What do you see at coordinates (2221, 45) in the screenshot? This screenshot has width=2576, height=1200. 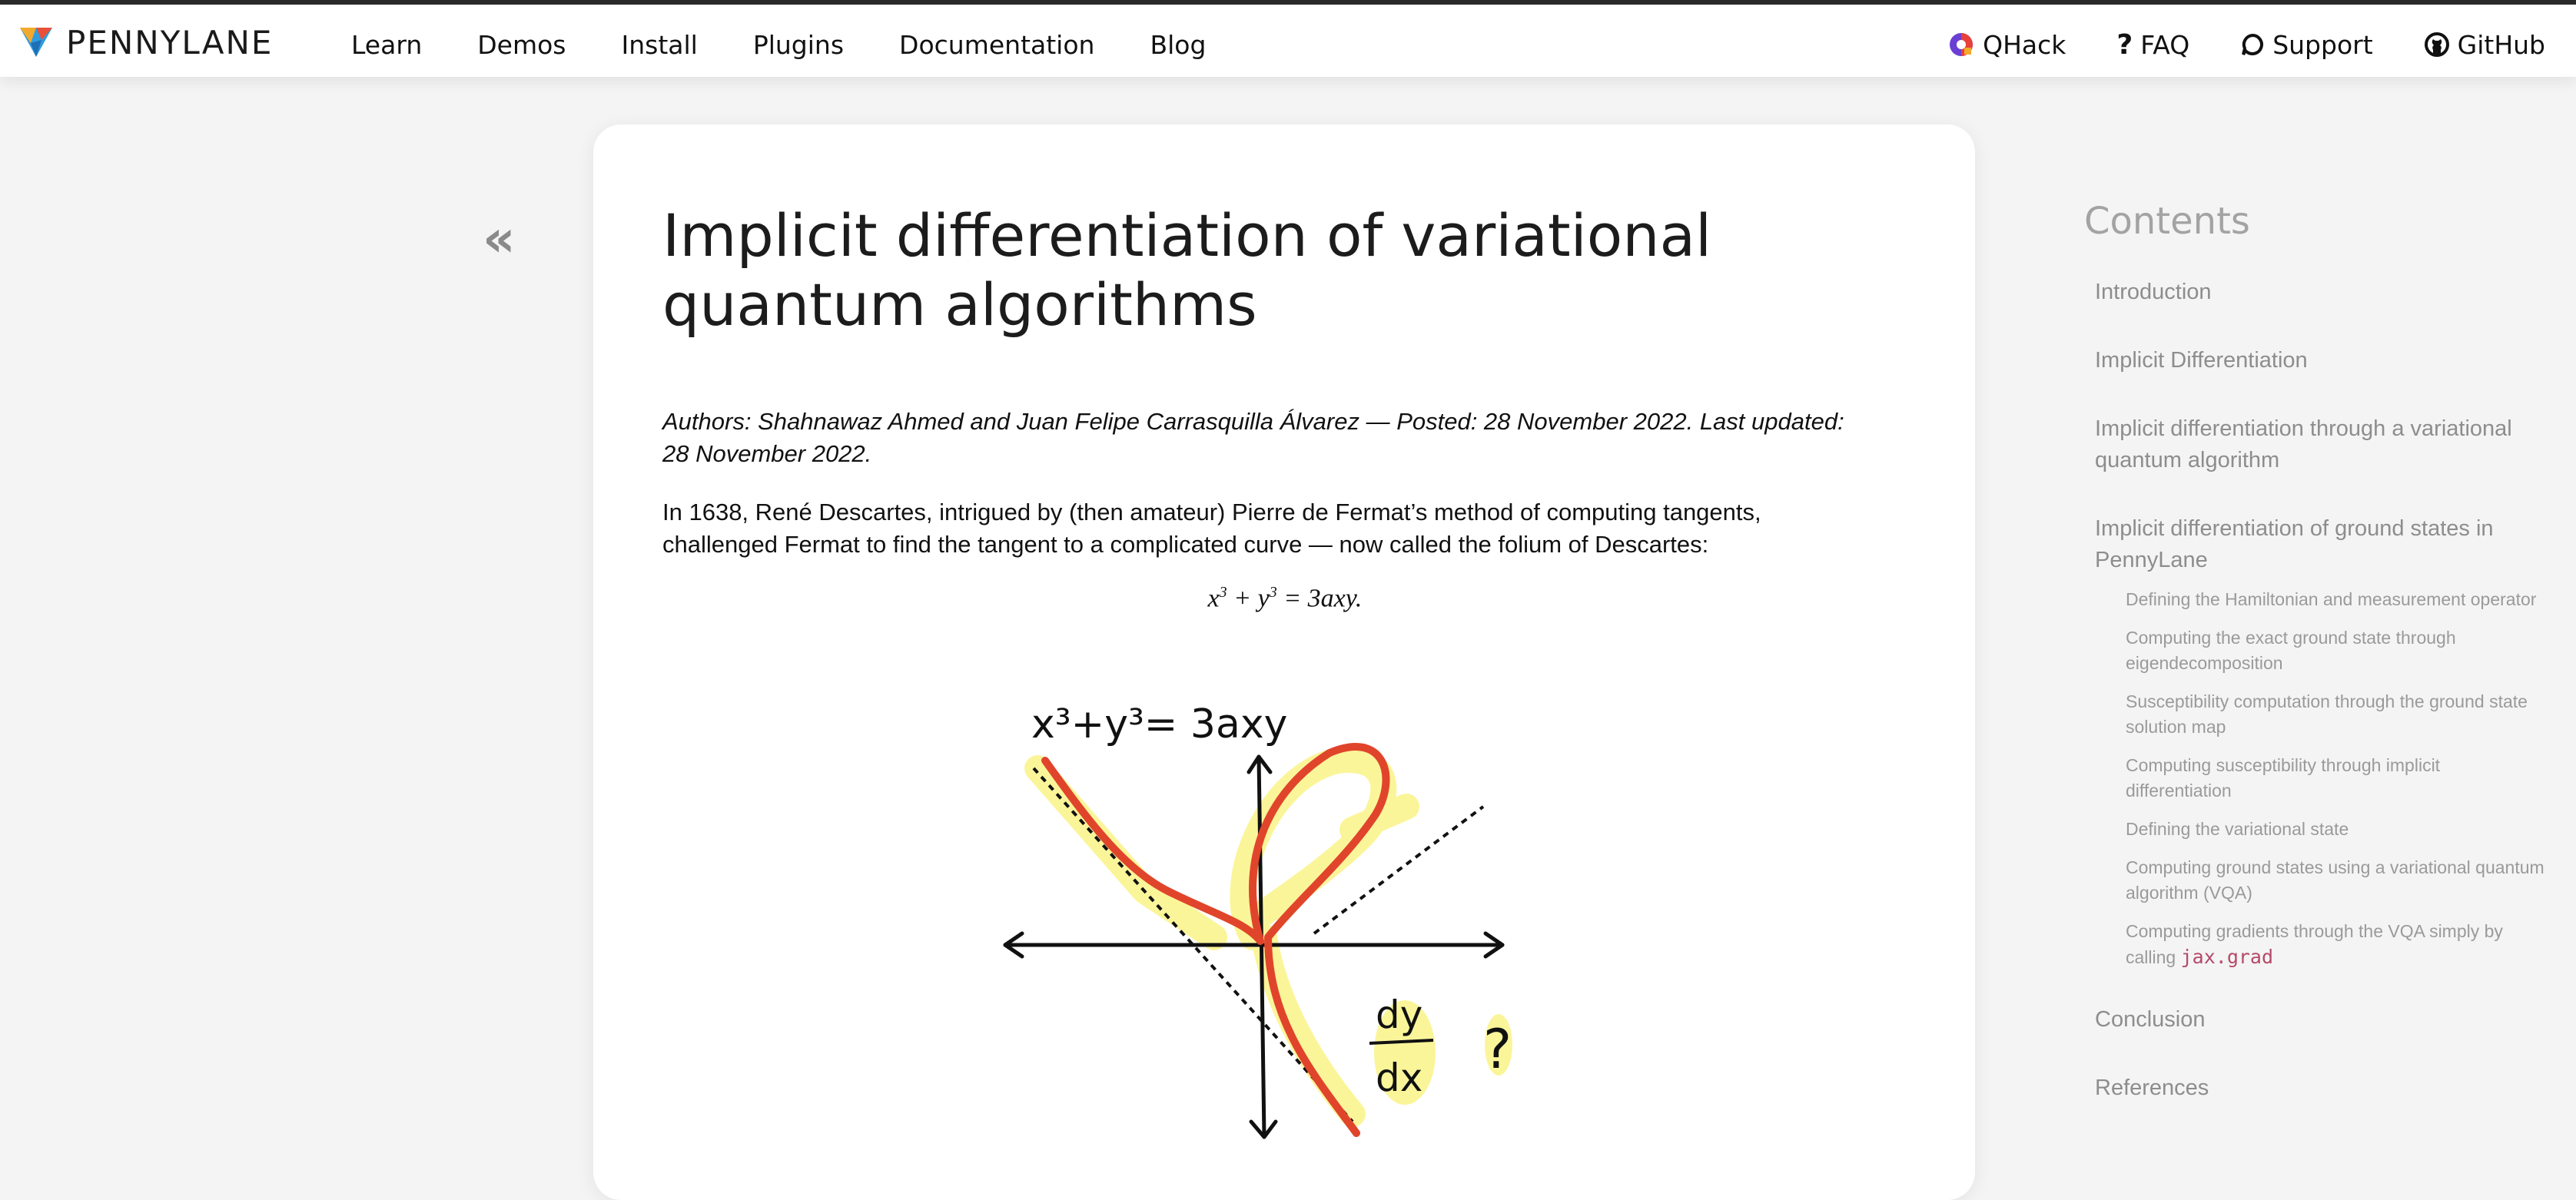 I see `secondary-nav: QHack ? FAQ Support GitHub` at bounding box center [2221, 45].